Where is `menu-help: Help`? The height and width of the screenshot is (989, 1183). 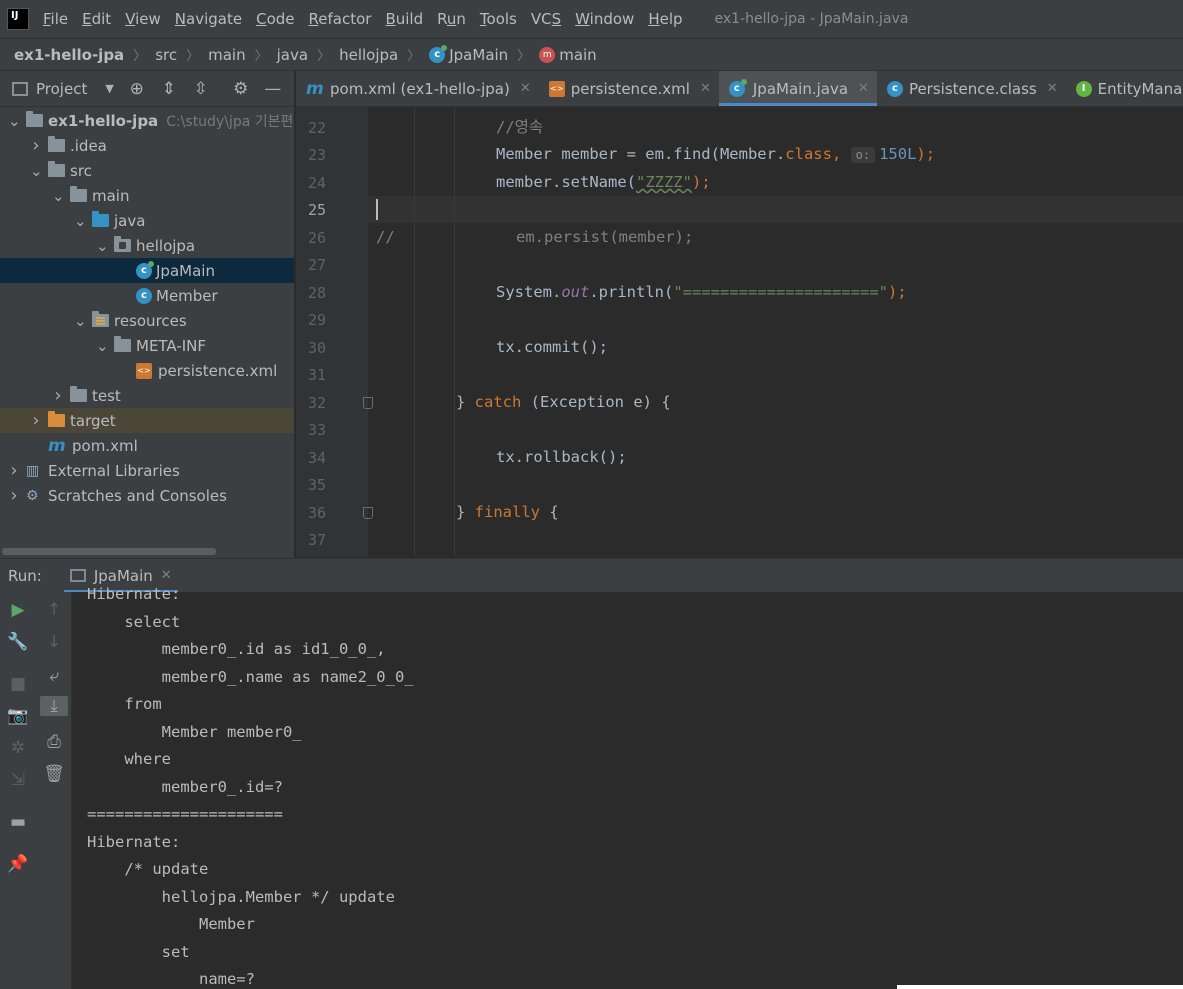 menu-help: Help is located at coordinates (665, 19).